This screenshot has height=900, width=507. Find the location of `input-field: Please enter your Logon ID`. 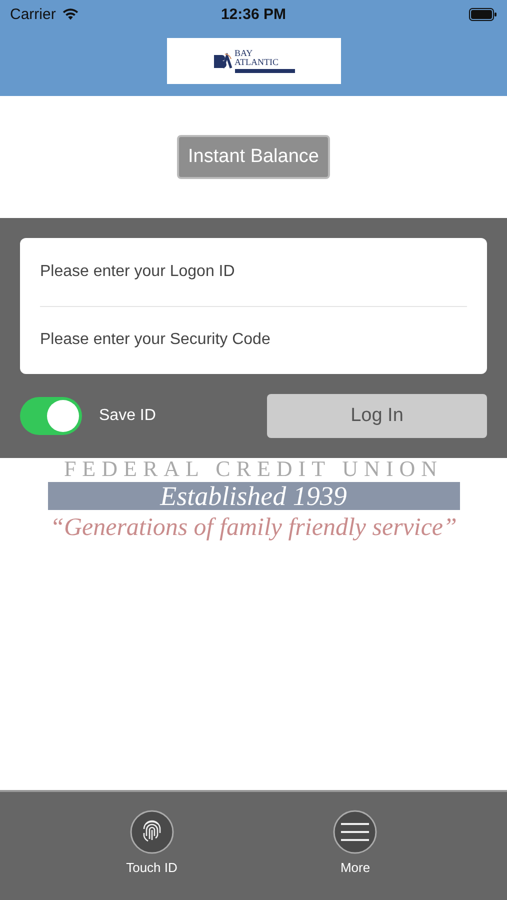

input-field: Please enter your Logon ID is located at coordinates (253, 272).